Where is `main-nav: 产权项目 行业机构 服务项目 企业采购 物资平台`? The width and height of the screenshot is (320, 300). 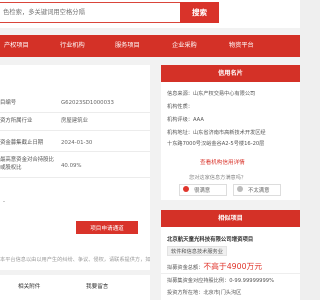 main-nav: 产权项目 行业机构 服务项目 企业采购 物资平台 is located at coordinates (150, 46).